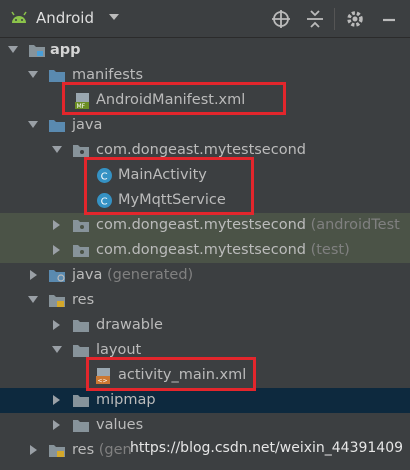  I want to click on tree-item-label: values, so click(120, 425).